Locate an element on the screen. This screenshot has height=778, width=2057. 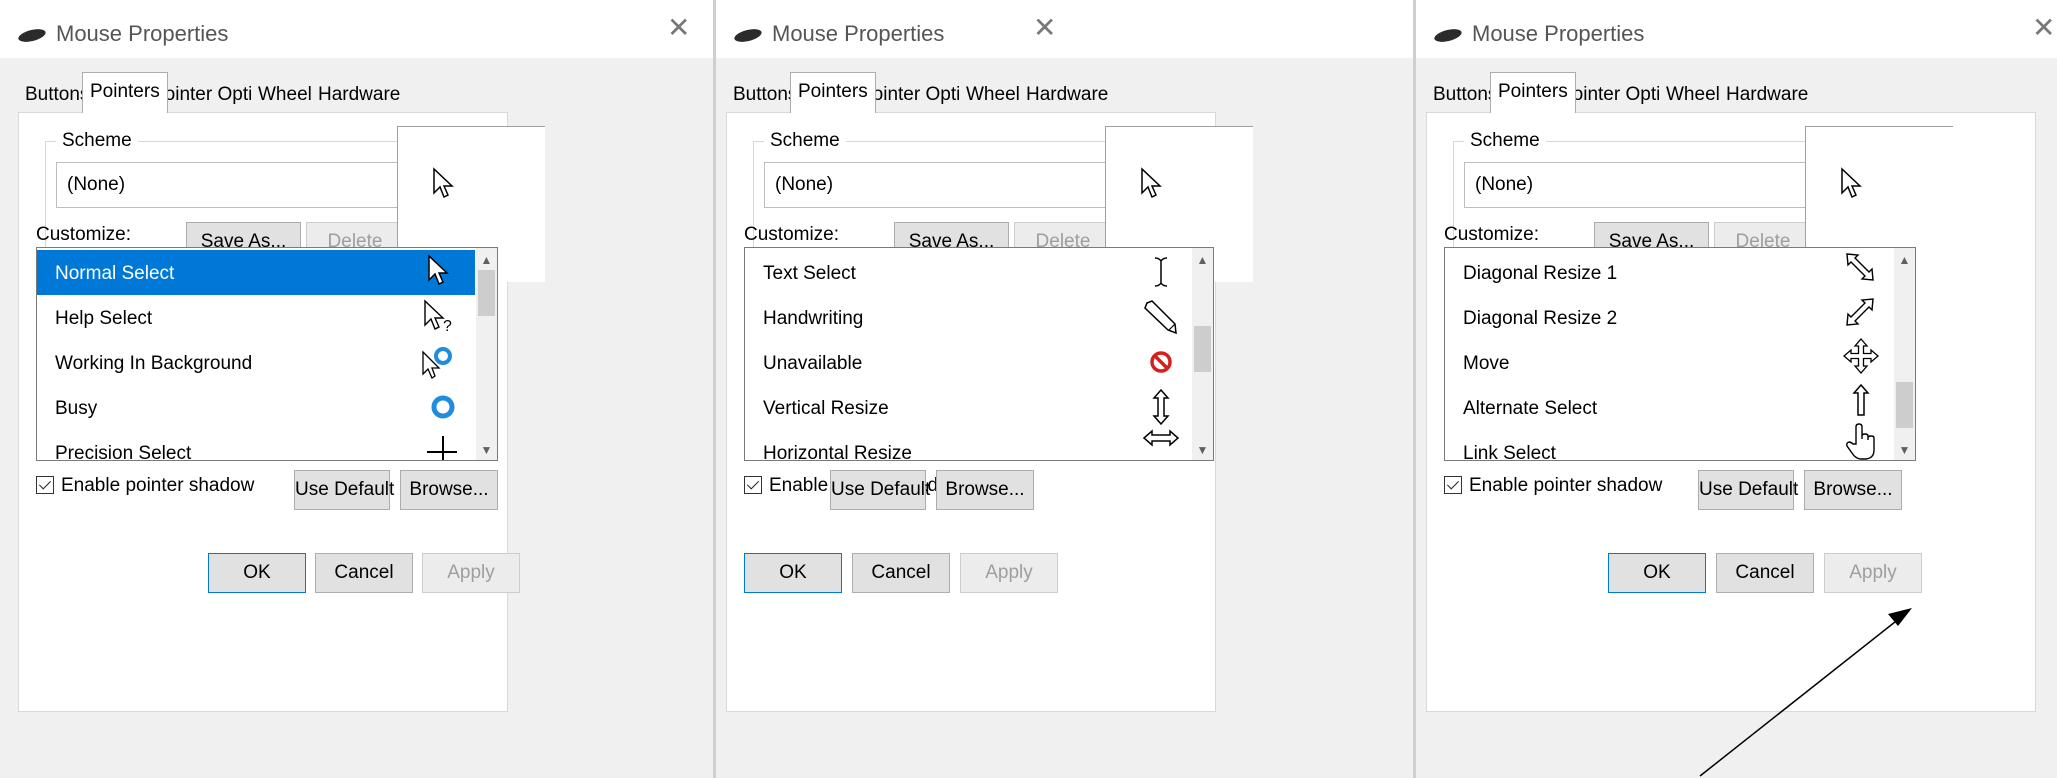
item-label: Unavailable is located at coordinates (813, 363).